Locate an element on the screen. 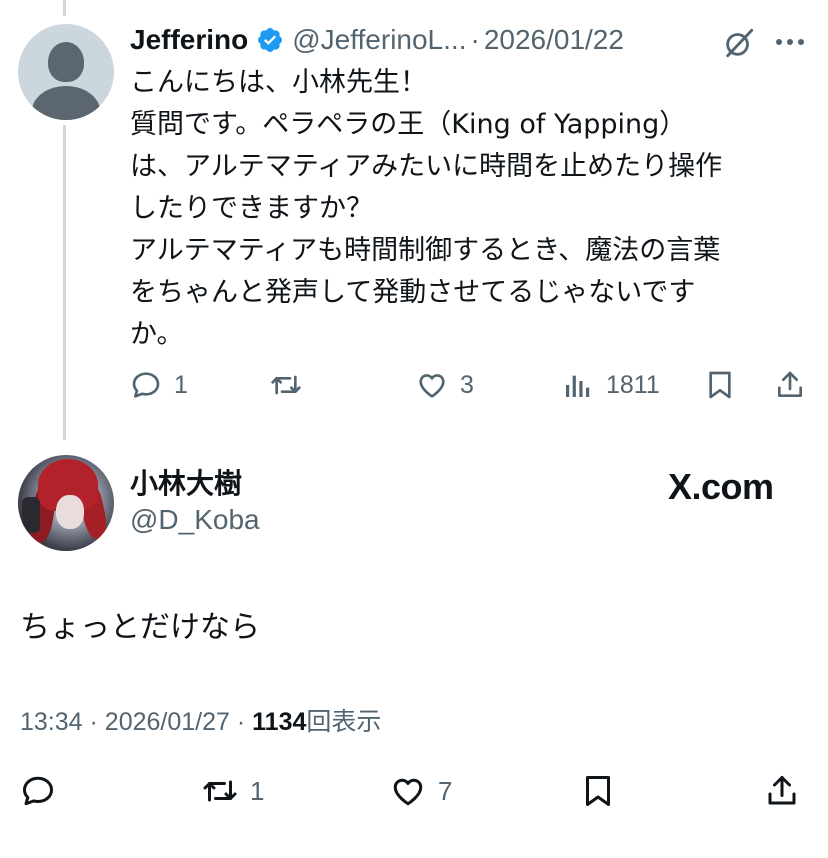  default-avatar-head is located at coordinates (66, 62).